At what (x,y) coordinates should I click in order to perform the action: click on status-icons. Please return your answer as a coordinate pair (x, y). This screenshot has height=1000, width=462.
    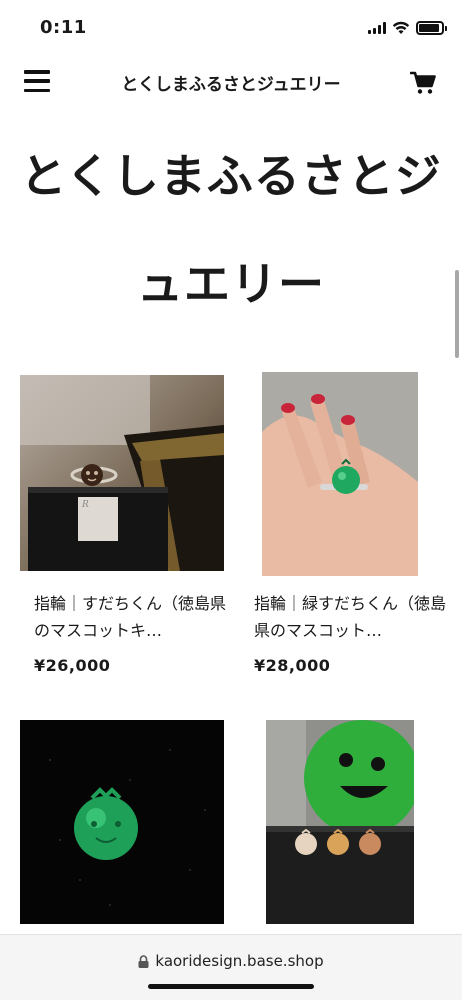
    Looking at the image, I should click on (407, 28).